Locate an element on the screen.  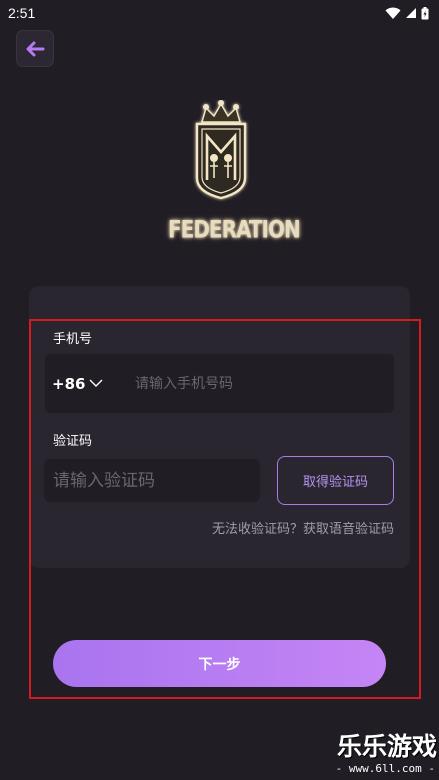
status-icons is located at coordinates (407, 13).